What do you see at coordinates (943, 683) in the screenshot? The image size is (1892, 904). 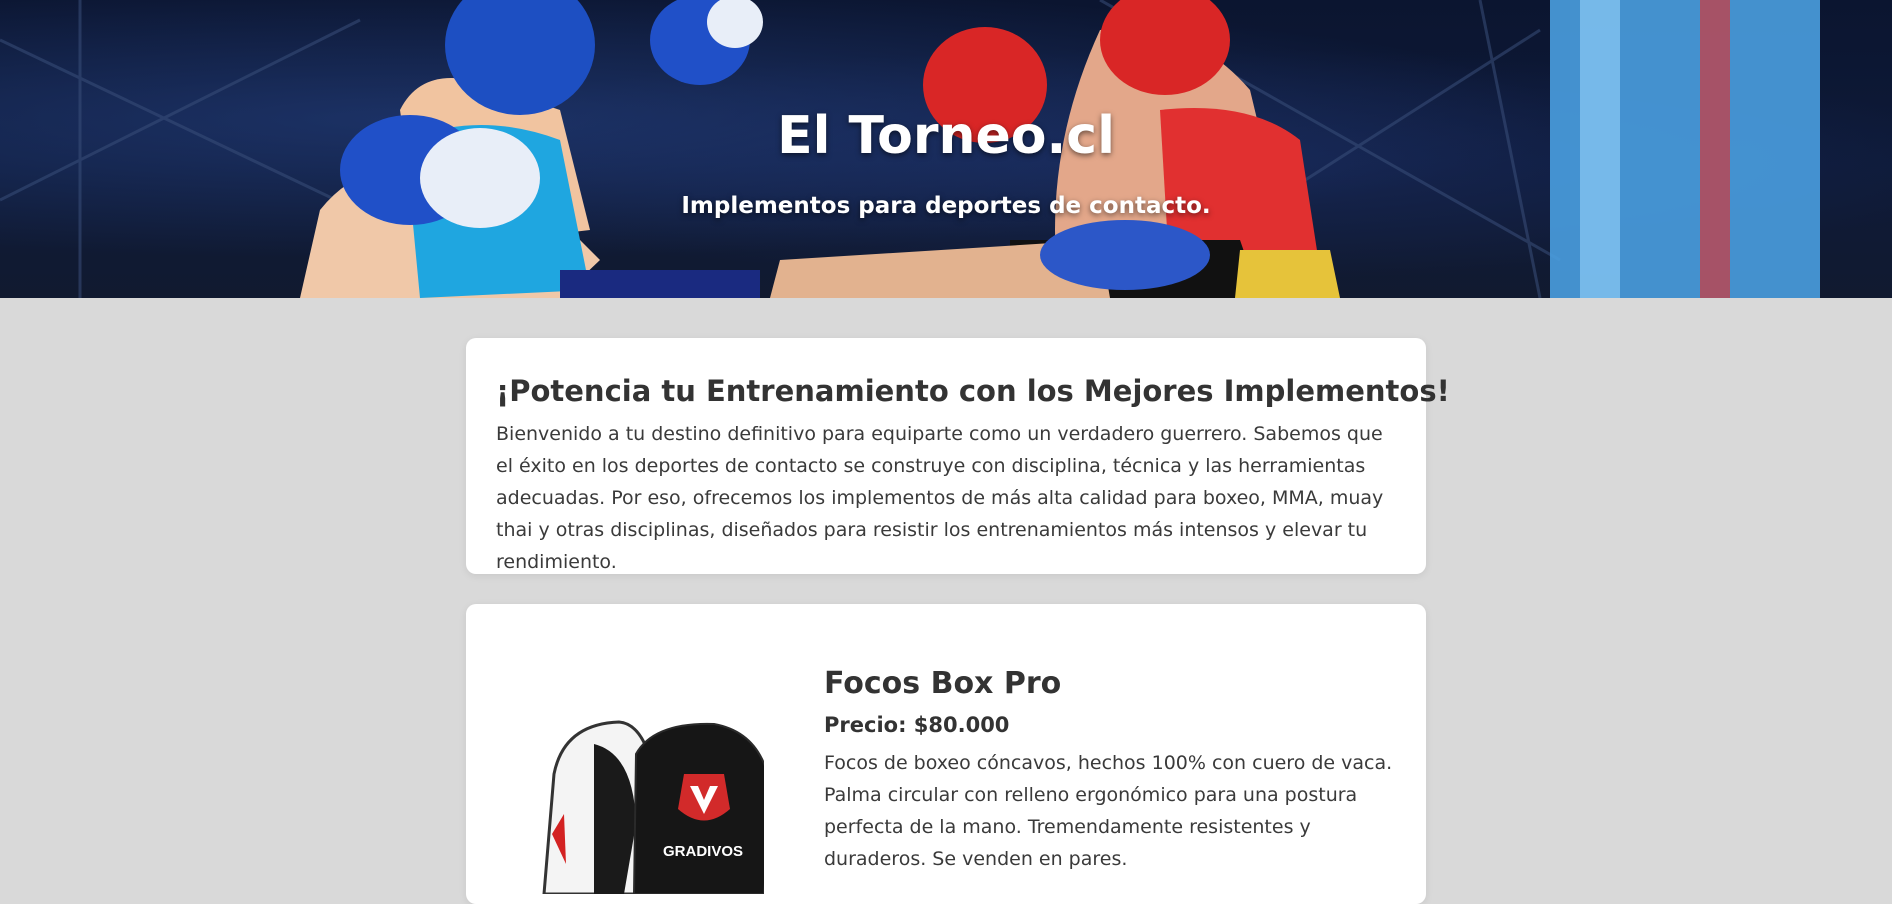 I see `product-name: Focos Box Pro` at bounding box center [943, 683].